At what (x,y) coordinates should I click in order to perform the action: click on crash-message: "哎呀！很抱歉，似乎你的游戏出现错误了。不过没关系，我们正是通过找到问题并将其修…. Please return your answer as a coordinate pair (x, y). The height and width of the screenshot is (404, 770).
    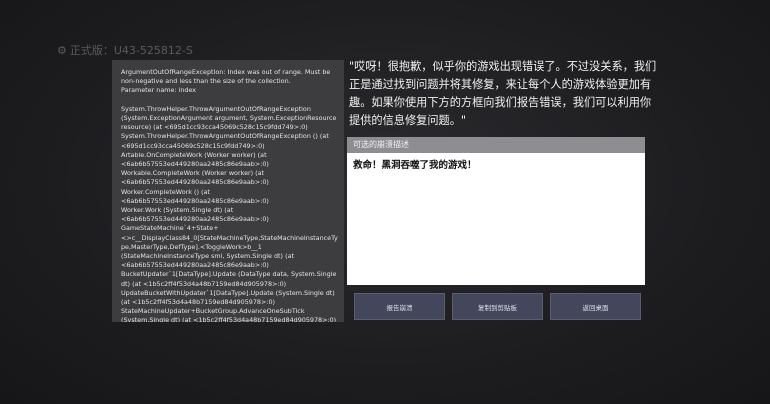
    Looking at the image, I should click on (503, 93).